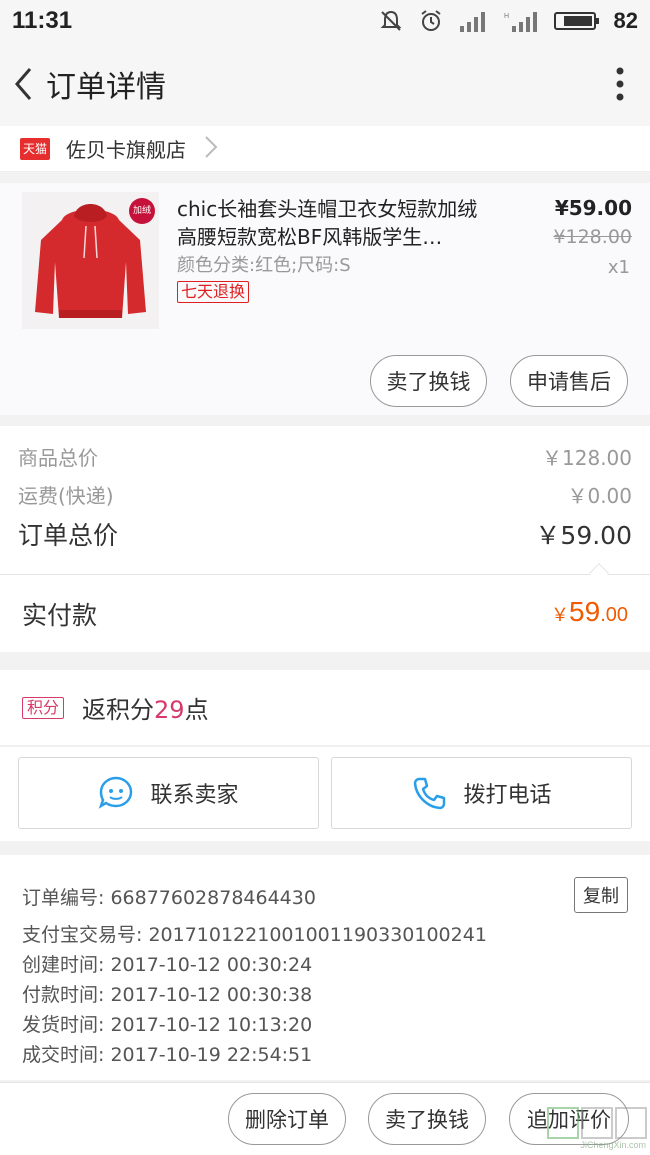  What do you see at coordinates (42, 20) in the screenshot?
I see `status-time: 11:31` at bounding box center [42, 20].